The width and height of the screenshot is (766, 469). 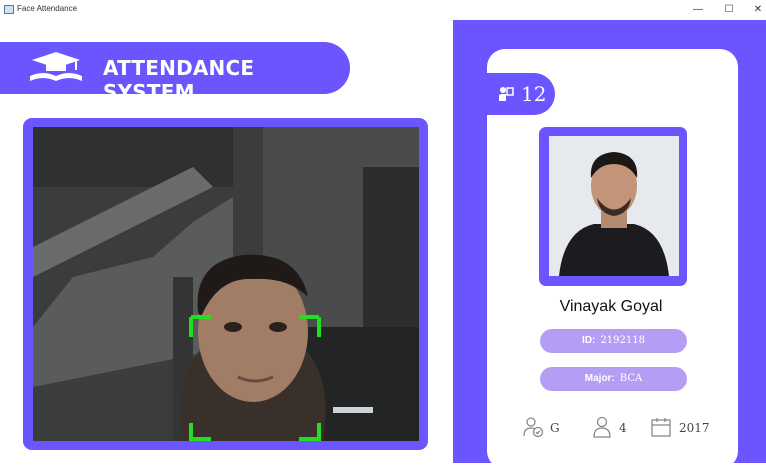 What do you see at coordinates (694, 428) in the screenshot?
I see `student-starting-year: 2017` at bounding box center [694, 428].